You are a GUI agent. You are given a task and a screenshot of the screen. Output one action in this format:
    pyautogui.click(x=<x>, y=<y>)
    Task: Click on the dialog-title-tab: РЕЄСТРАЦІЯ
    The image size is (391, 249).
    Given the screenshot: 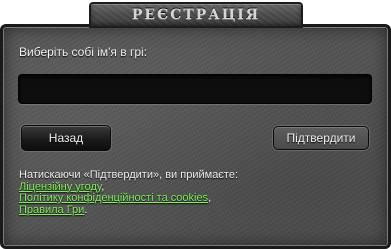 What is the action you would take?
    pyautogui.click(x=196, y=15)
    